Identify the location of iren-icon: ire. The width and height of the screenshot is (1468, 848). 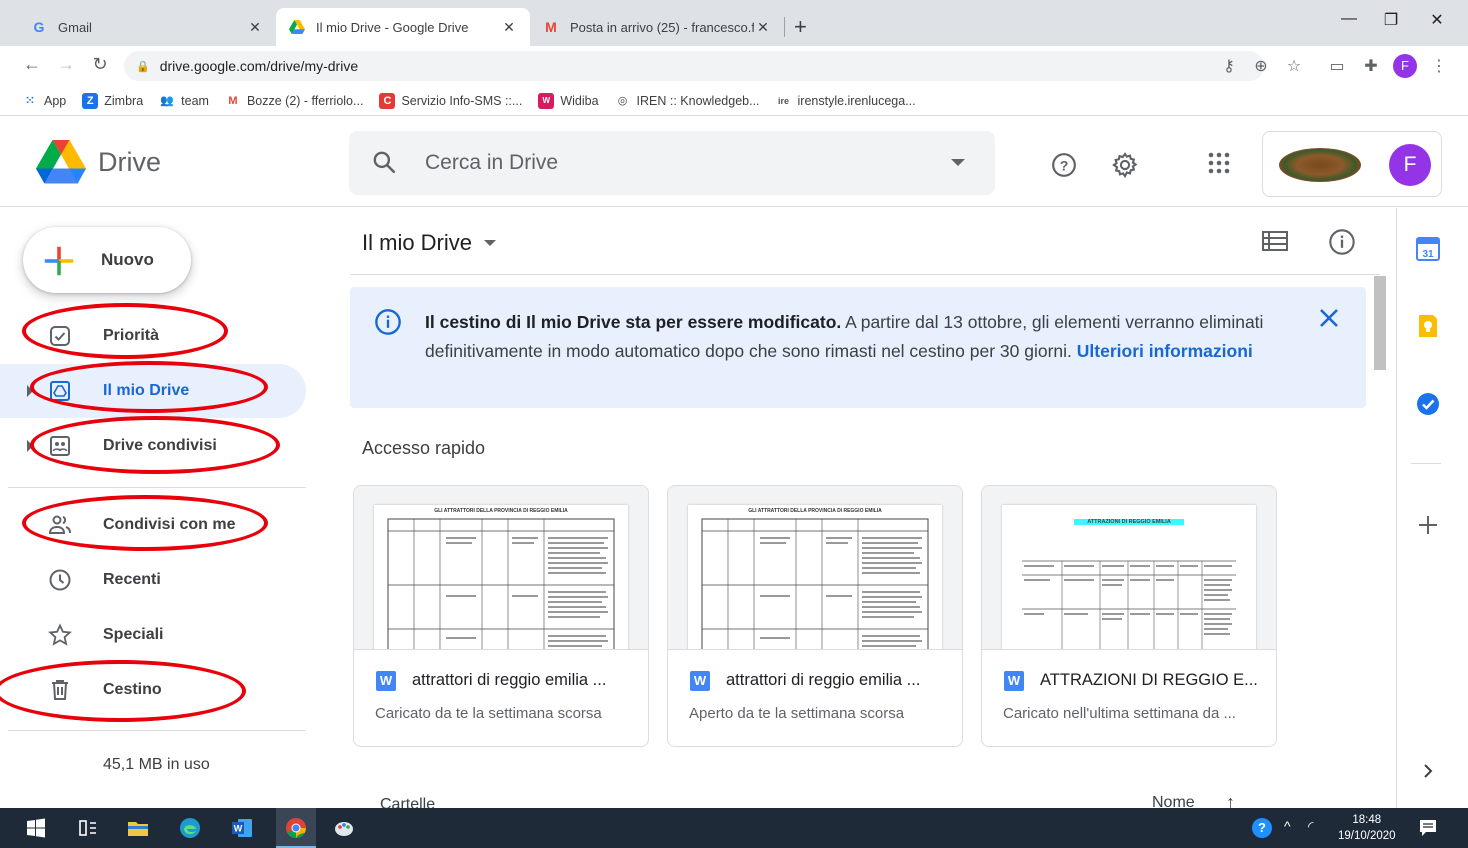
(784, 100).